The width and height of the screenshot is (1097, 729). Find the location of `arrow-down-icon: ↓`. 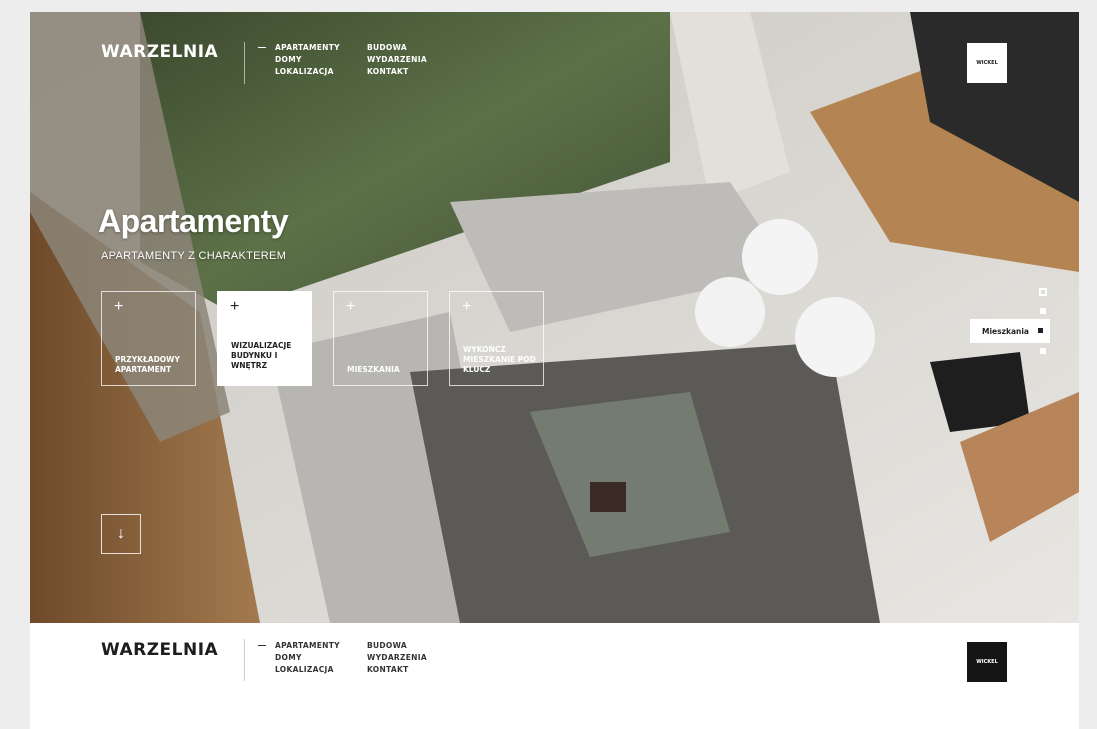

arrow-down-icon: ↓ is located at coordinates (121, 533).